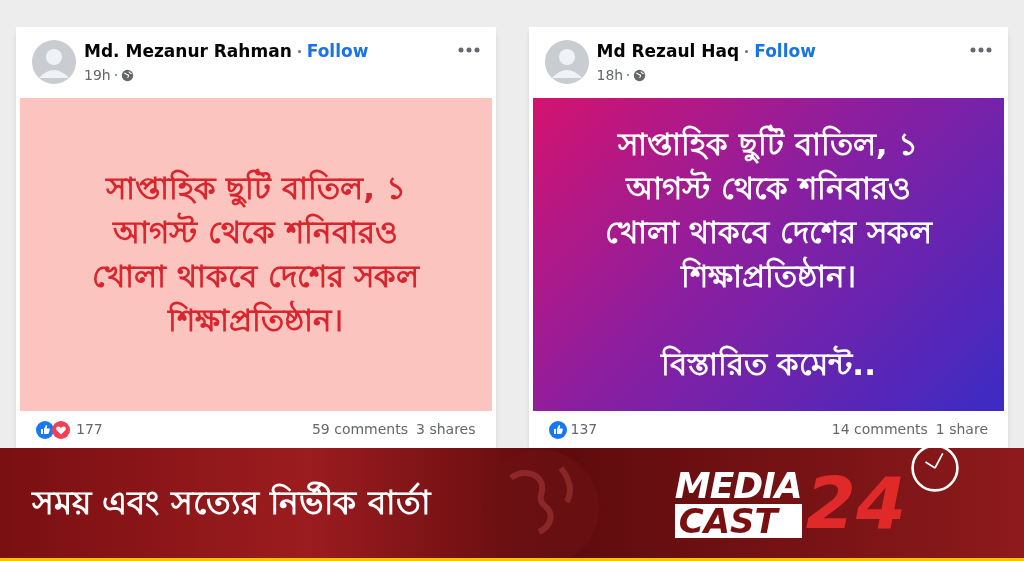 The image size is (1024, 561). Describe the element at coordinates (97, 75) in the screenshot. I see `post-time: 19h` at that location.